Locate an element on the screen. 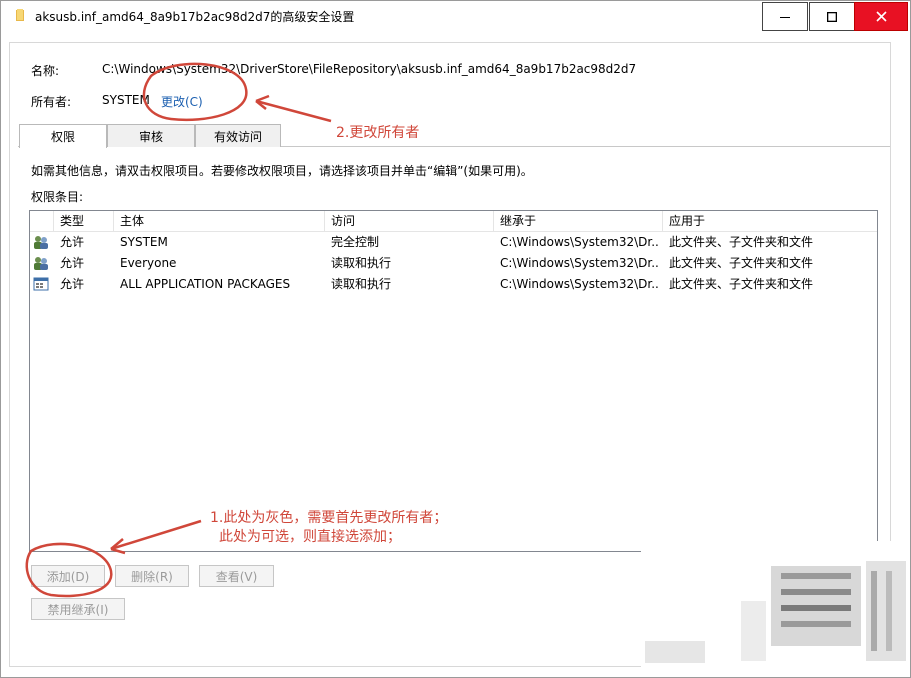 This screenshot has height=678, width=911. minimize-button is located at coordinates (785, 16).